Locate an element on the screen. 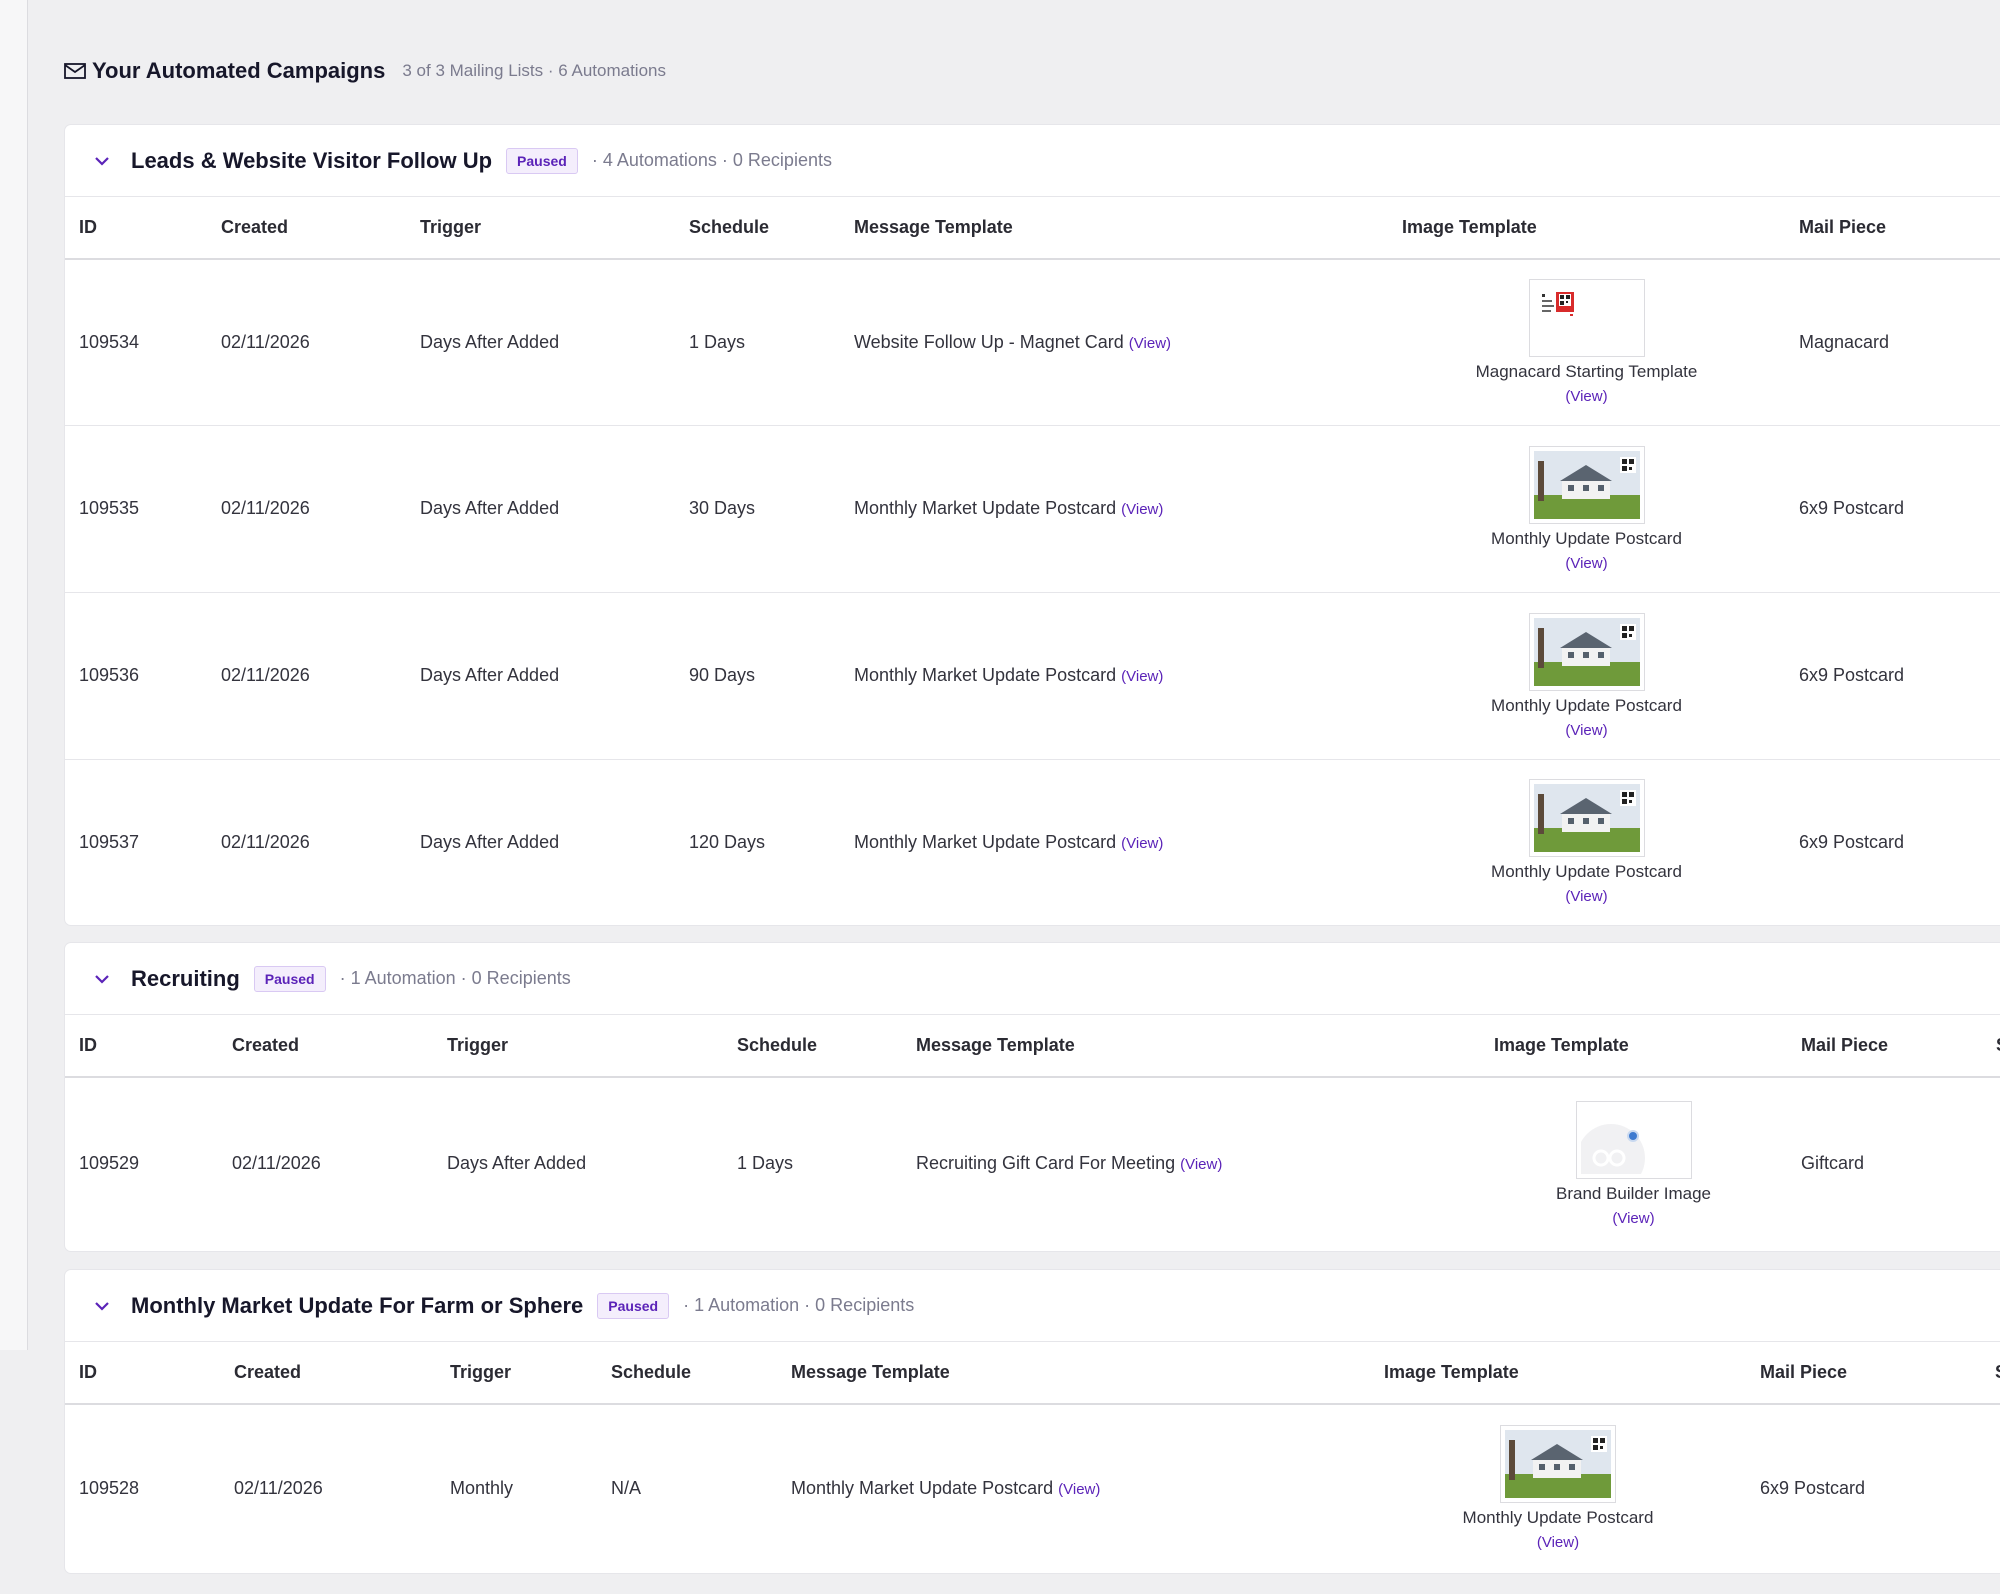  cell-id: 109528 is located at coordinates (109, 1487).